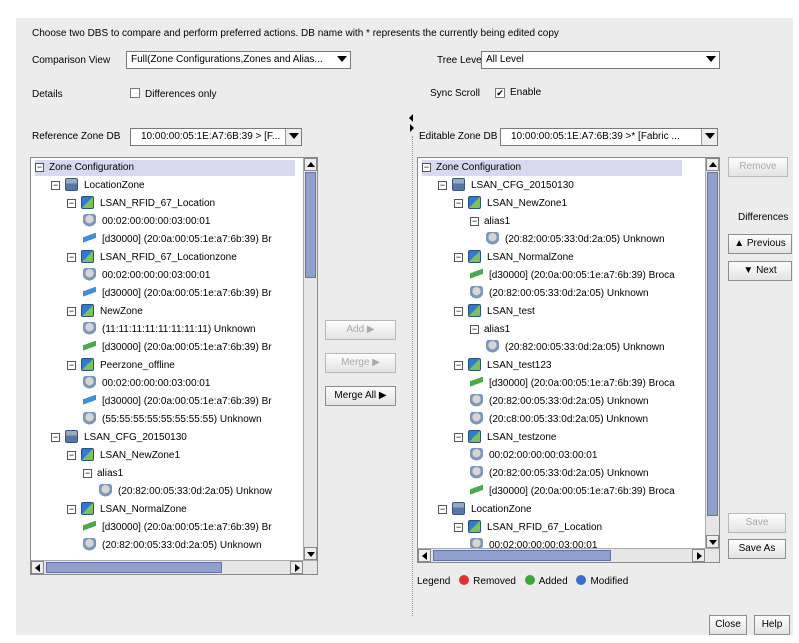 The width and height of the screenshot is (799, 643). What do you see at coordinates (173, 94) in the screenshot?
I see `differences-only-checkbox: Differences only` at bounding box center [173, 94].